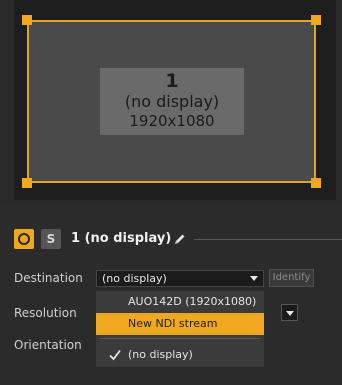  I want to click on resize-handle-top-left, so click(27, 20).